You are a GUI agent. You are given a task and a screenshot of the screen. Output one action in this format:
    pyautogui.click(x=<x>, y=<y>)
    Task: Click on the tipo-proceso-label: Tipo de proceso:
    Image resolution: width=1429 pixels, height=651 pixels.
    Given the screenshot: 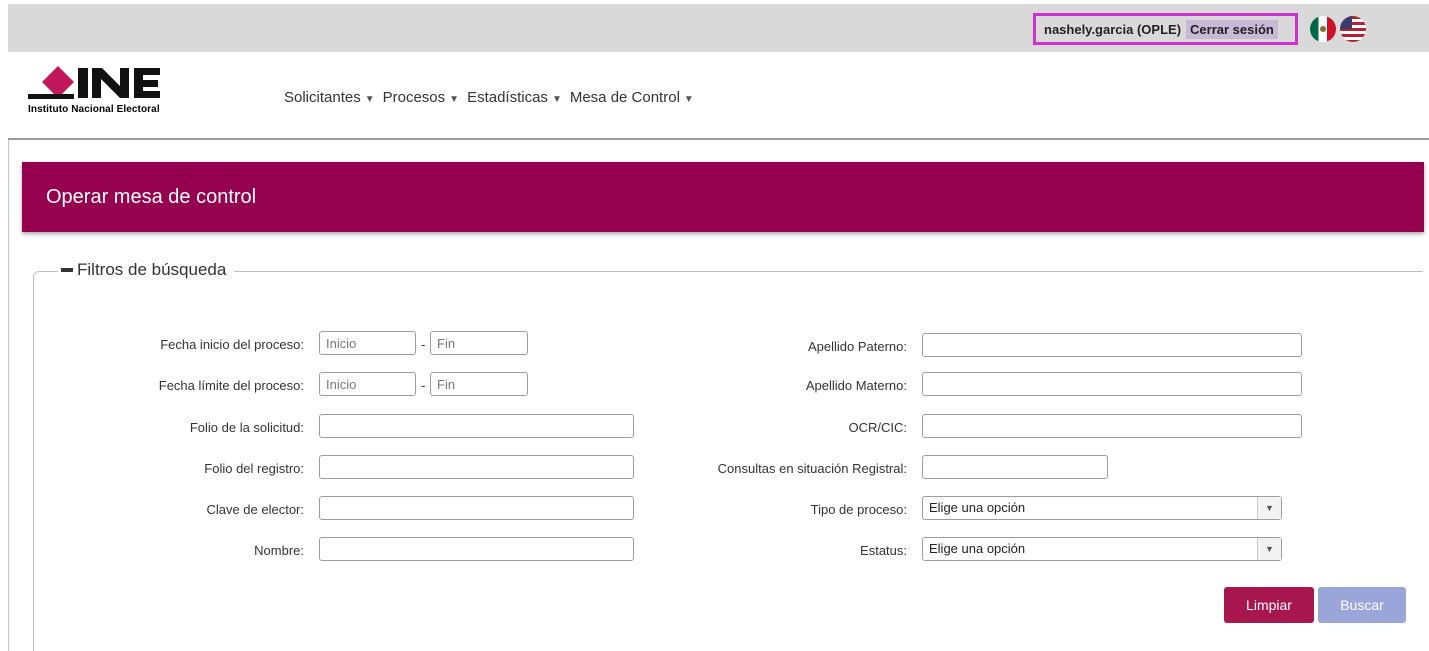 What is the action you would take?
    pyautogui.click(x=858, y=509)
    